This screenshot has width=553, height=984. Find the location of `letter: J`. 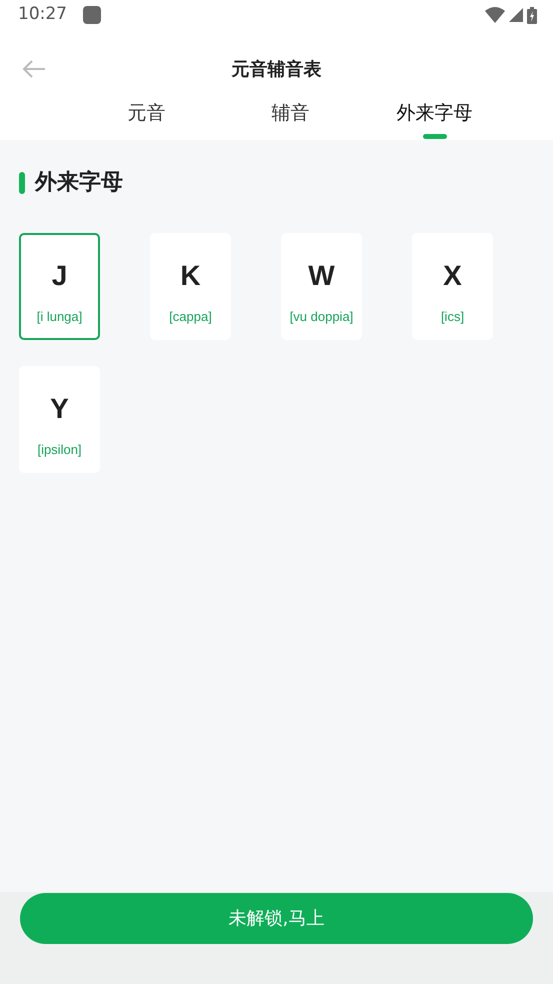

letter: J is located at coordinates (60, 276).